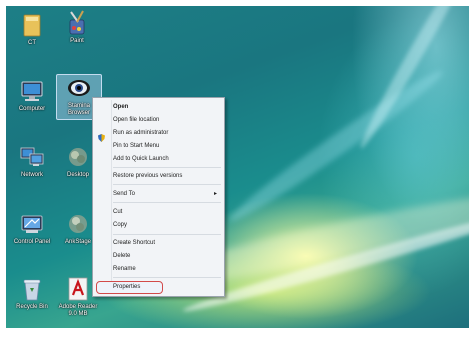  I want to click on desktop-icon-recycle-bin: Recycle Bin, so click(32, 293).